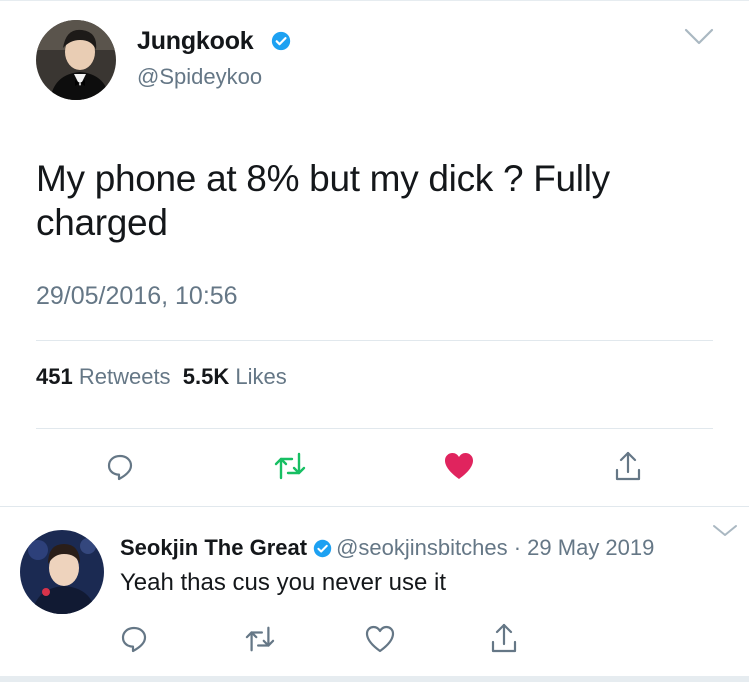  I want to click on likes-label: Likes, so click(260, 376).